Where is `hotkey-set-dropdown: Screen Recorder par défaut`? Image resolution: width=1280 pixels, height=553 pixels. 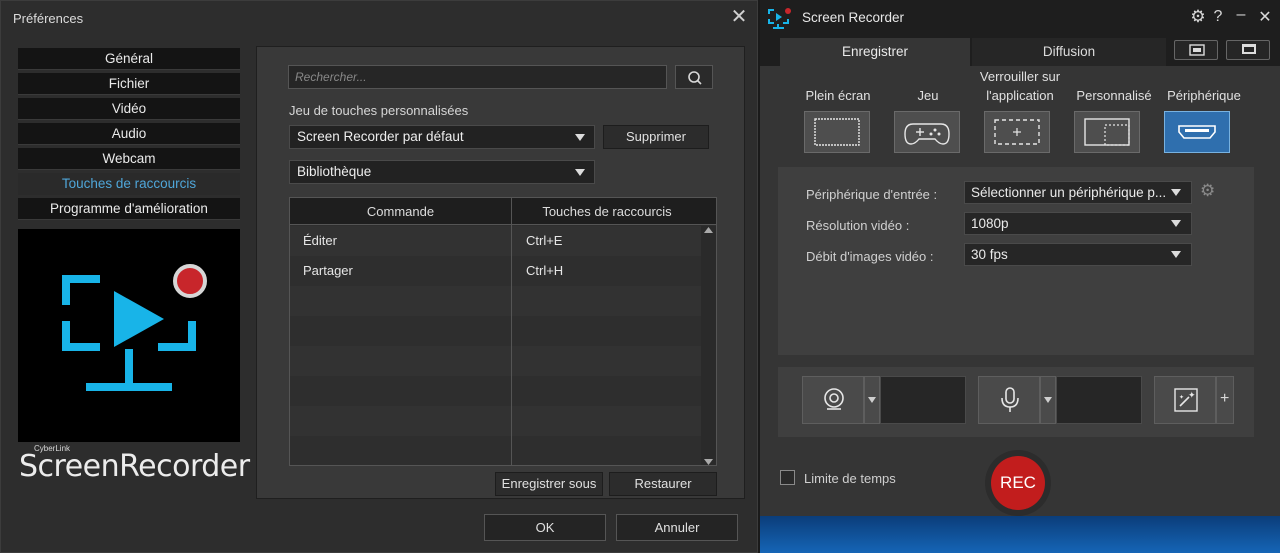 hotkey-set-dropdown: Screen Recorder par défaut is located at coordinates (442, 137).